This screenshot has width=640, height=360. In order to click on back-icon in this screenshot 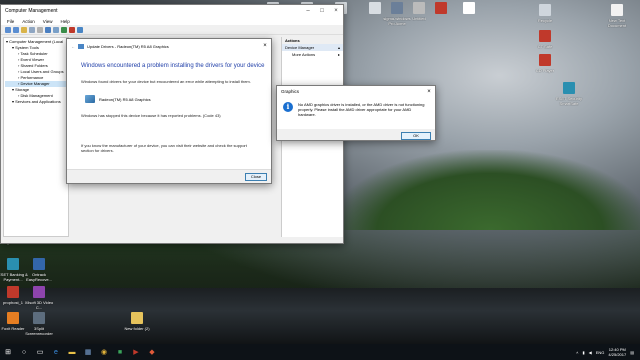, I will do `click(8, 29)`.